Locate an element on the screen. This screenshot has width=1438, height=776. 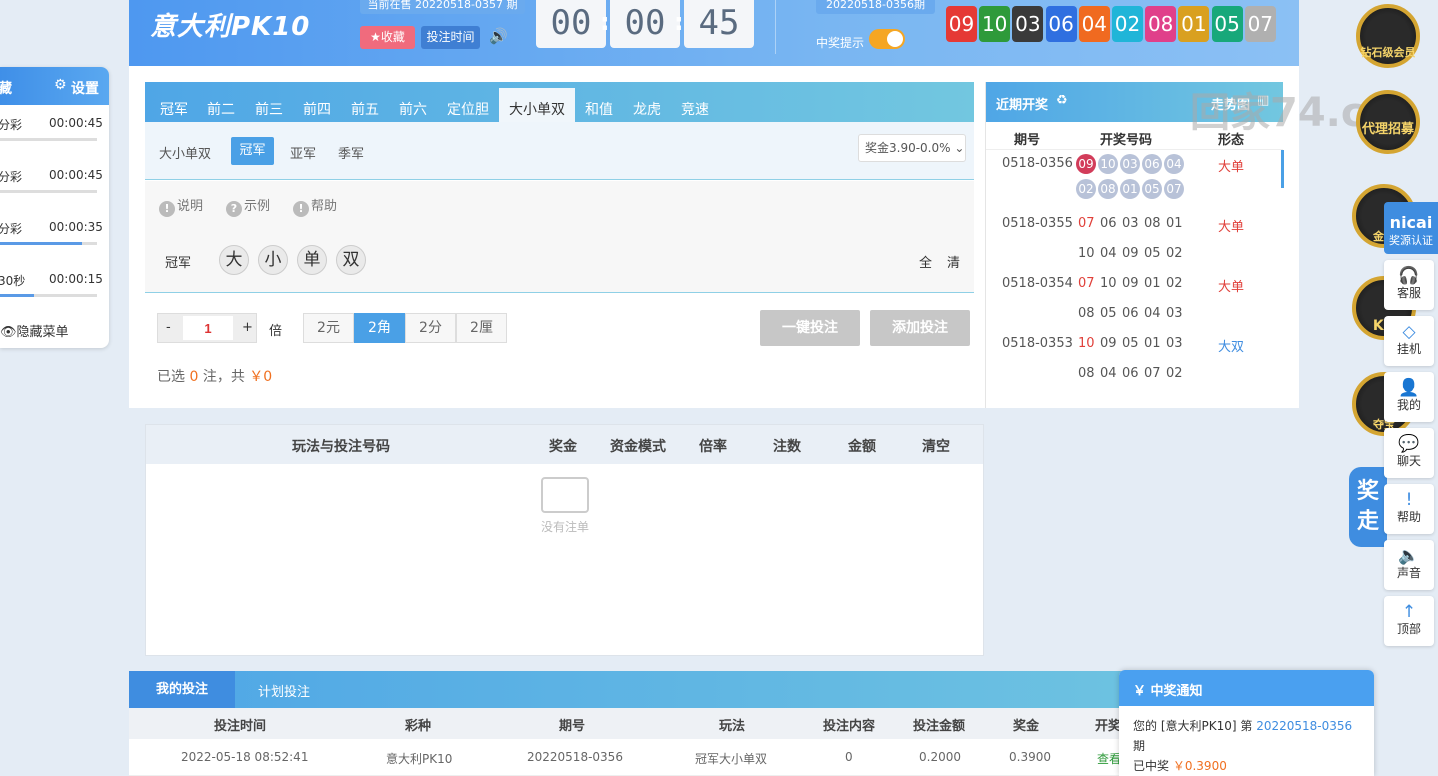
col-content: 投注内容 is located at coordinates (849, 726).